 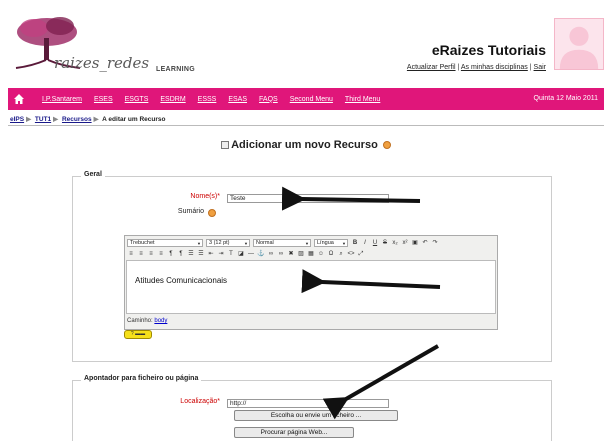 What do you see at coordinates (103, 99) in the screenshot?
I see `nav-item-eses: ESES` at bounding box center [103, 99].